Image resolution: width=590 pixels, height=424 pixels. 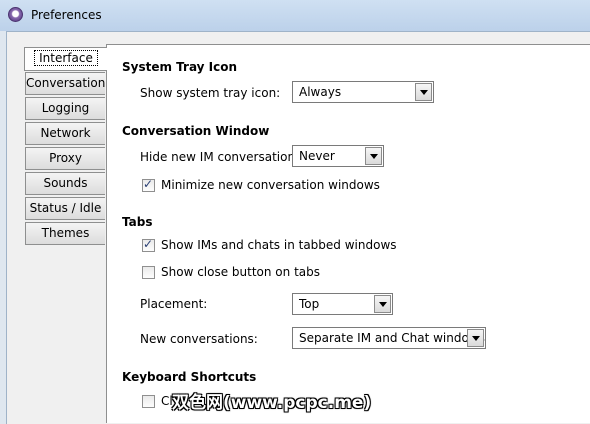 I want to click on placement-label: Placement:, so click(x=174, y=304).